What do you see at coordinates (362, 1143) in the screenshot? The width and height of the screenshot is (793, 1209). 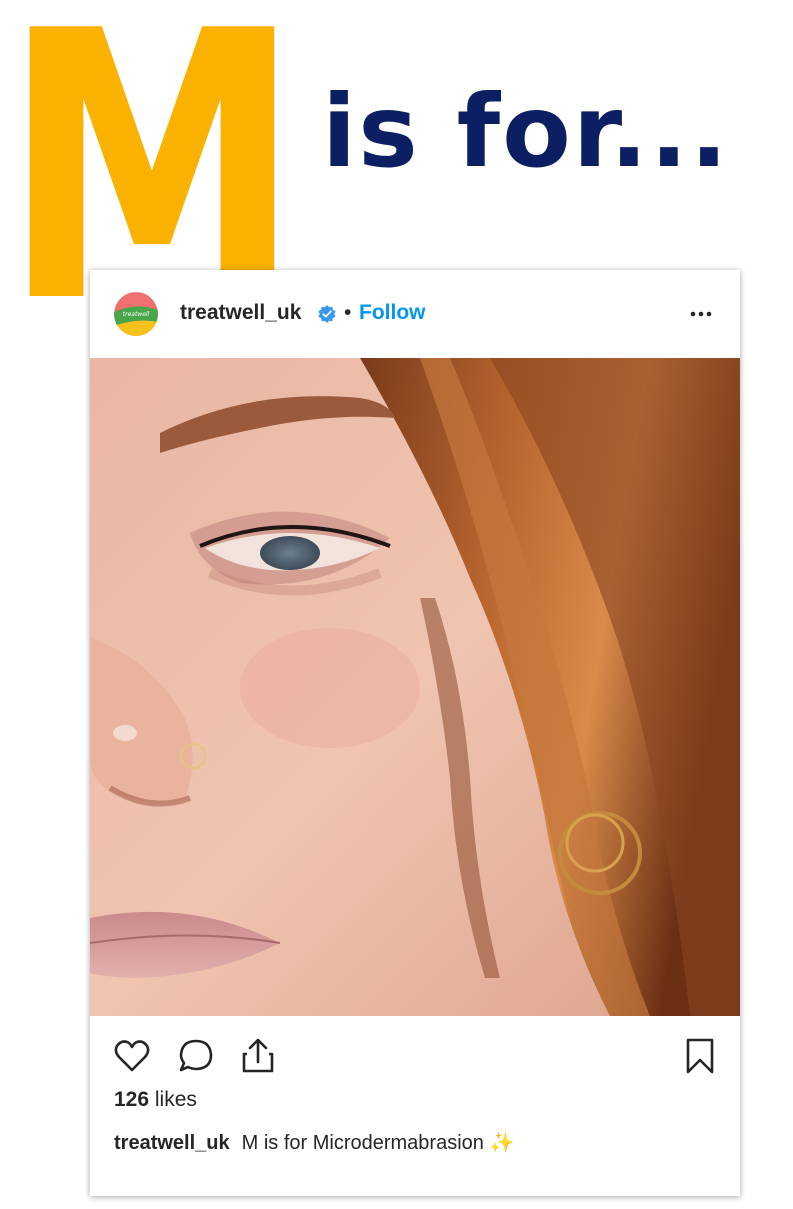 I see `caption-text: M is for Microdermabrasion` at bounding box center [362, 1143].